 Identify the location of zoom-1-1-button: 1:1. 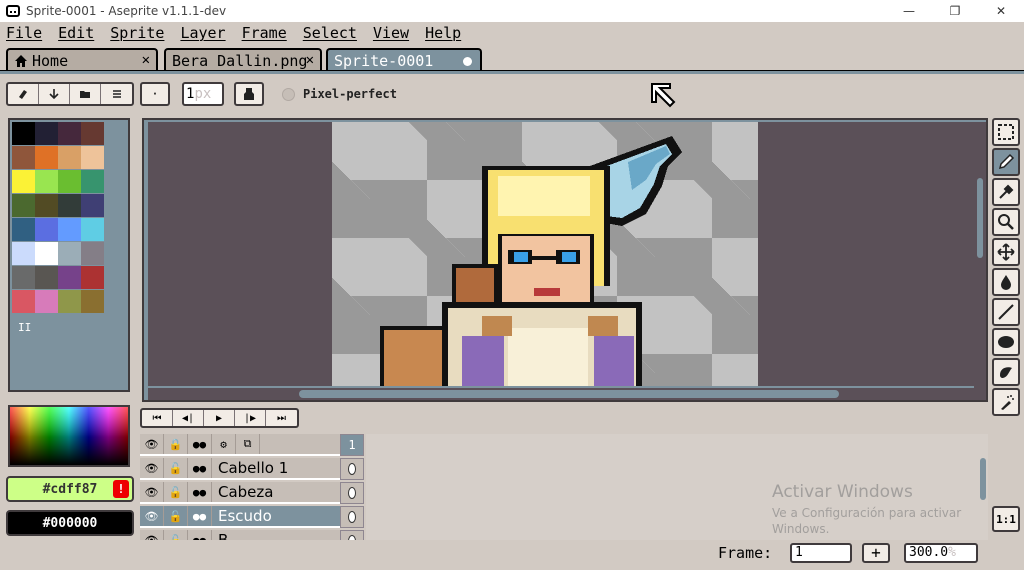
(1006, 519).